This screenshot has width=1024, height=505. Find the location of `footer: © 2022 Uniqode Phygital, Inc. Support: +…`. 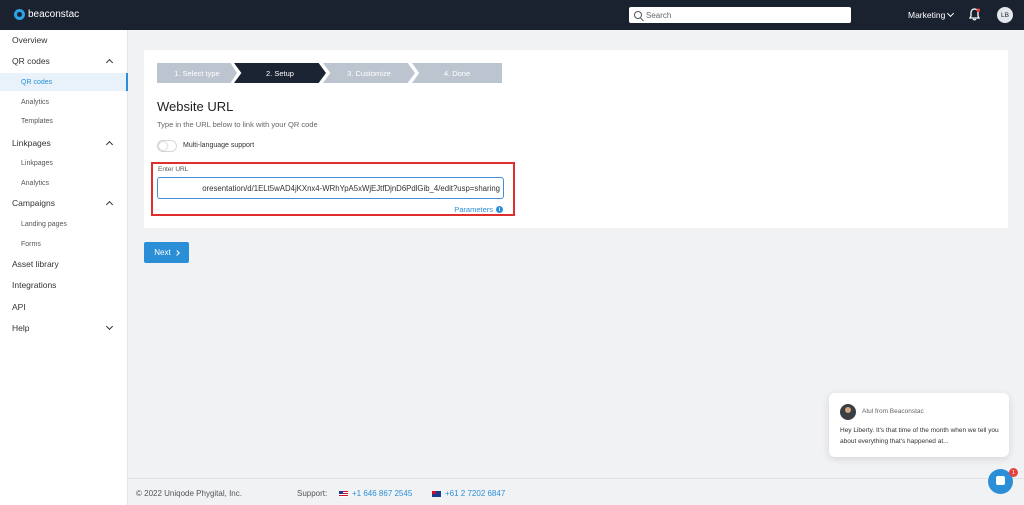

footer: © 2022 Uniqode Phygital, Inc. Support: +… is located at coordinates (576, 491).